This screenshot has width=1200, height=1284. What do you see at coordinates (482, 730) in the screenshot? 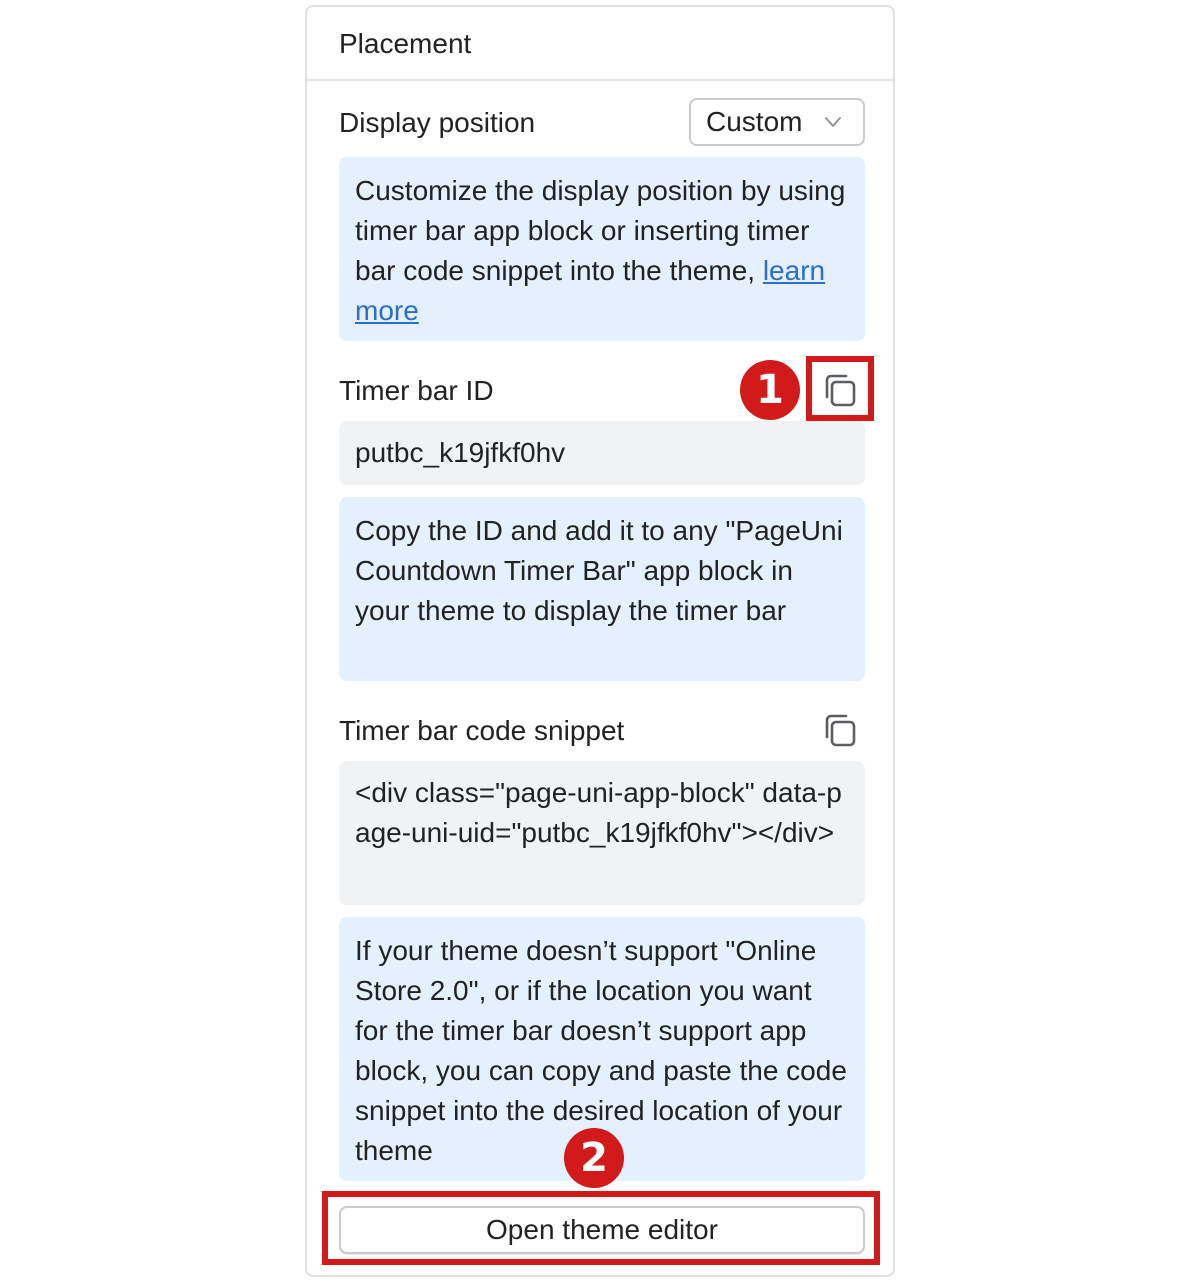
I see `code-snippet-label: Timer bar code snippet` at bounding box center [482, 730].